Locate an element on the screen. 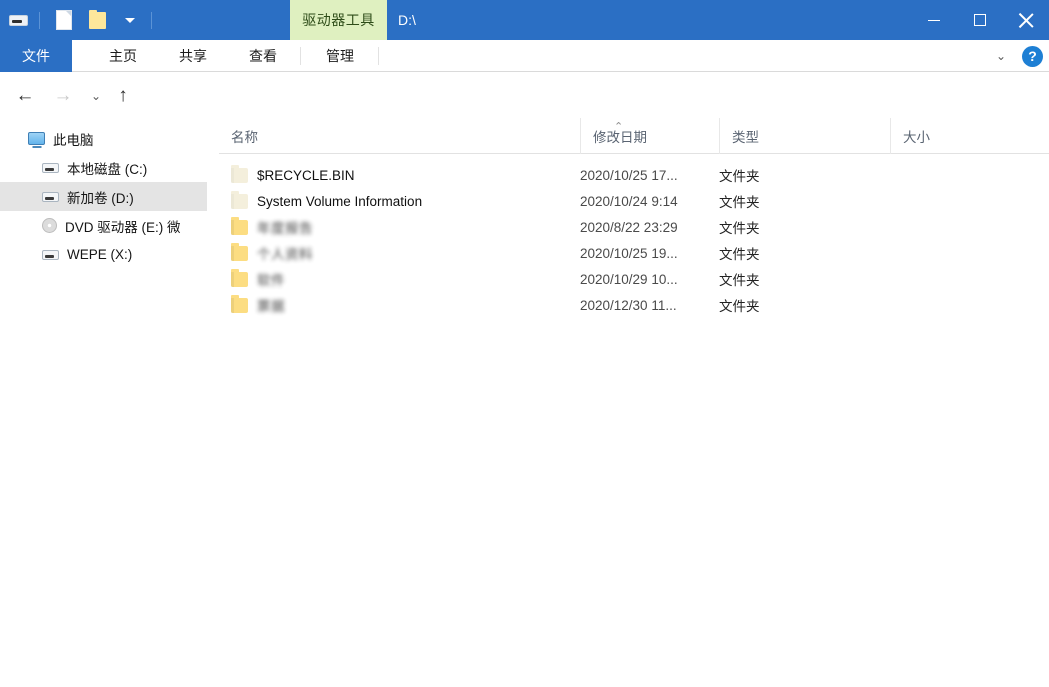  quick-access-toolbar is located at coordinates (79, 20).